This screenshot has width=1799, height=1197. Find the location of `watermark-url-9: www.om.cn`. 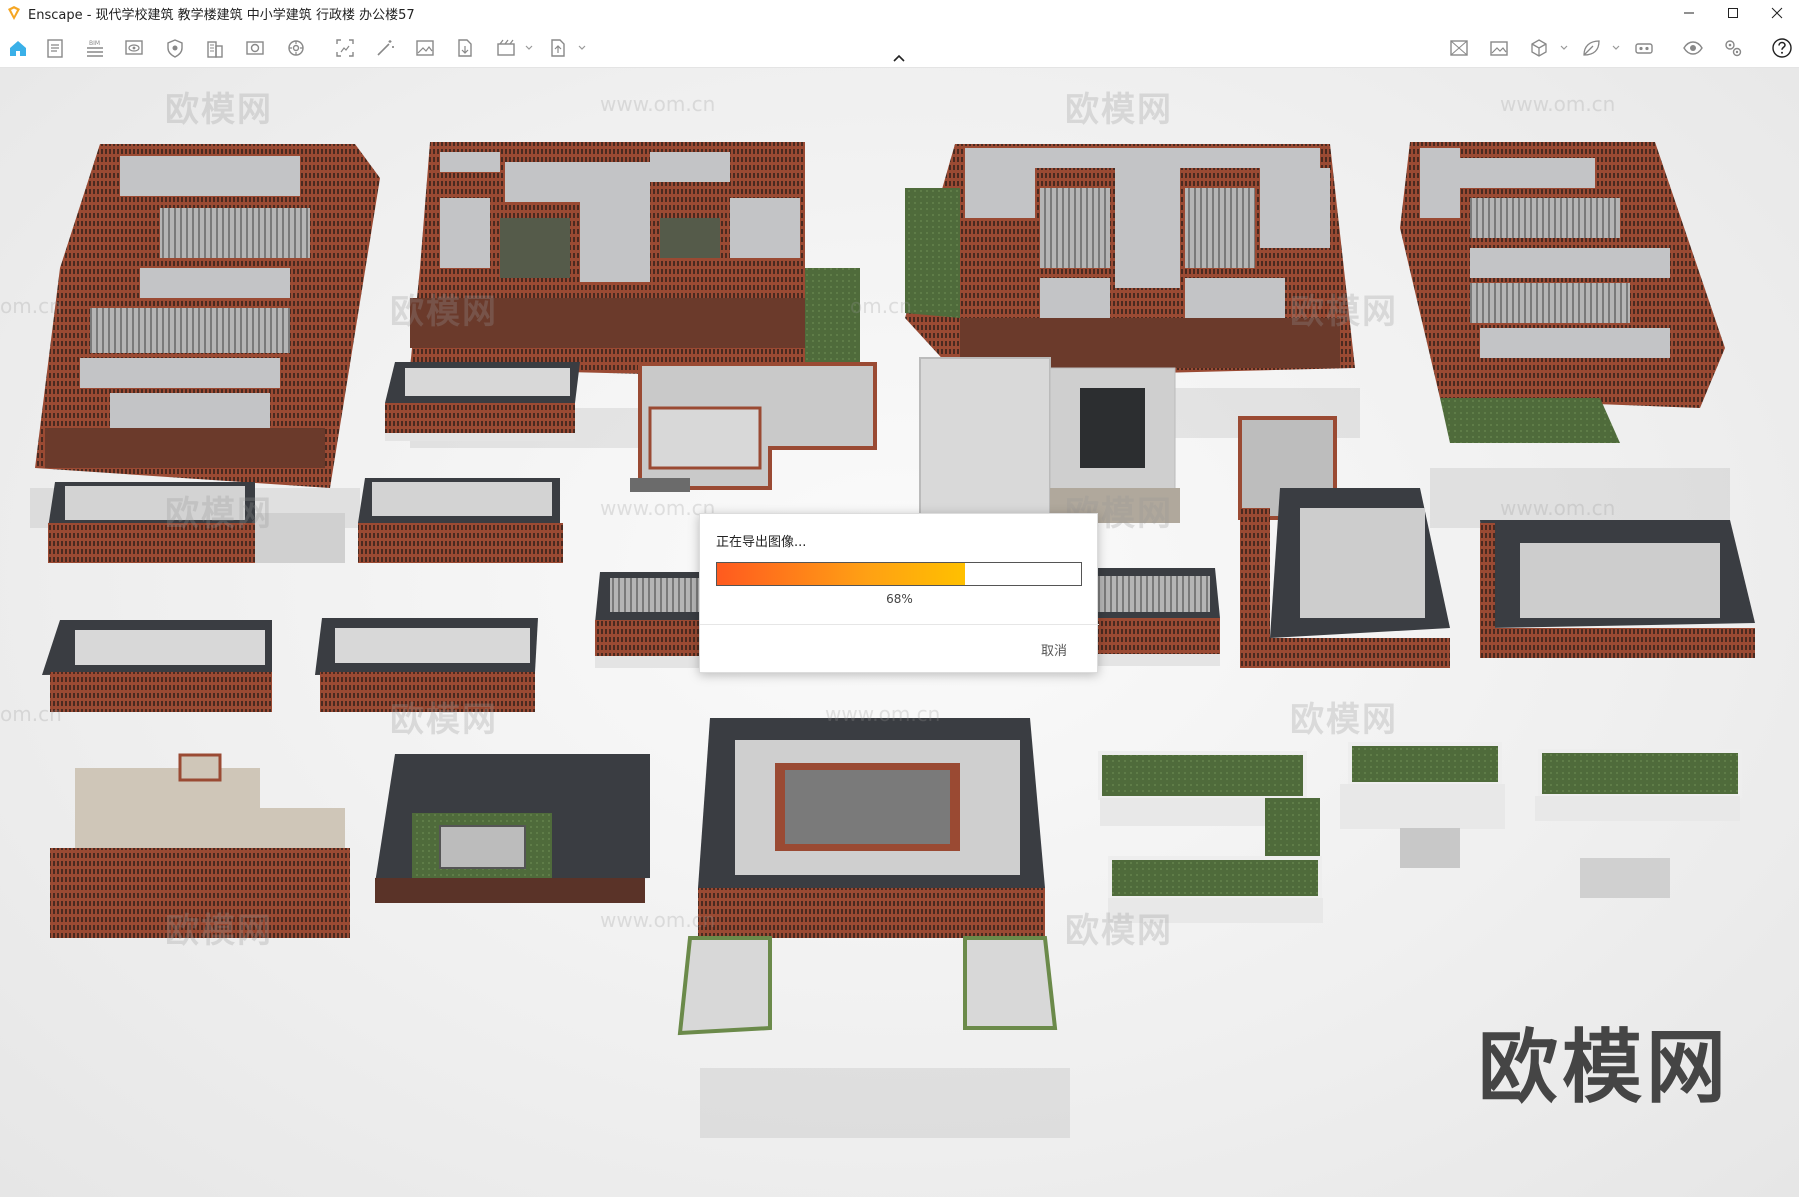

watermark-url-9: www.om.cn is located at coordinates (658, 920).